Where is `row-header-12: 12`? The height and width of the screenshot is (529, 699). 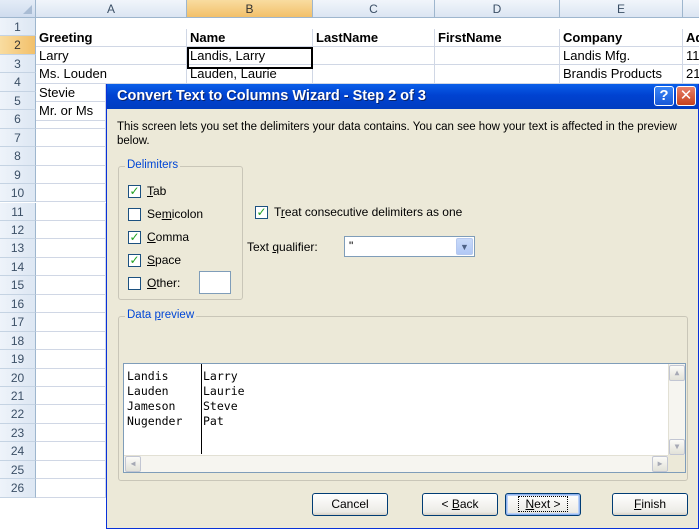
row-header-12: 12 is located at coordinates (18, 230).